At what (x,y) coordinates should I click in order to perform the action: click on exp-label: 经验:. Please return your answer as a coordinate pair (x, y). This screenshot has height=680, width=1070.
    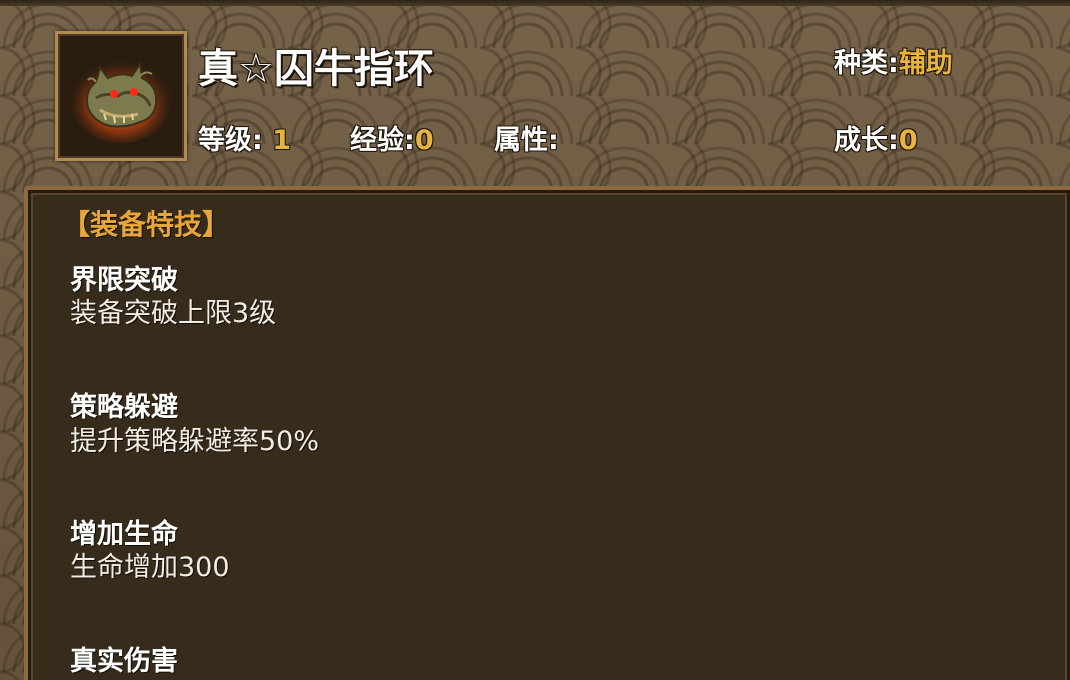
    Looking at the image, I should click on (382, 140).